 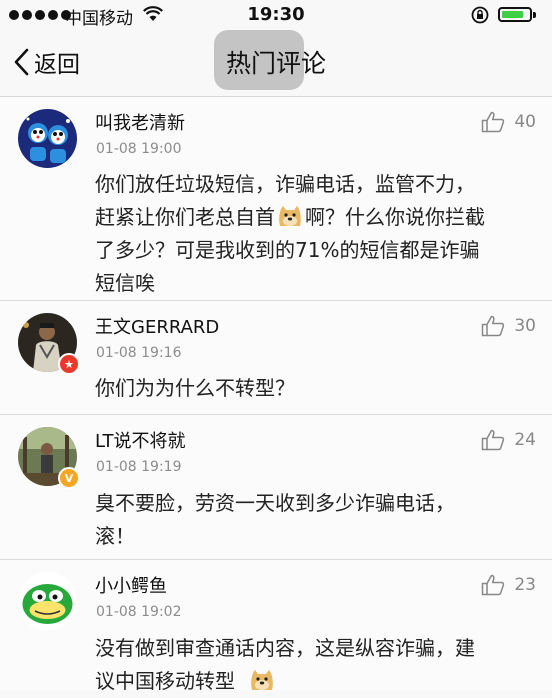 What do you see at coordinates (125, 283) in the screenshot?
I see `comment-line: 短信唉` at bounding box center [125, 283].